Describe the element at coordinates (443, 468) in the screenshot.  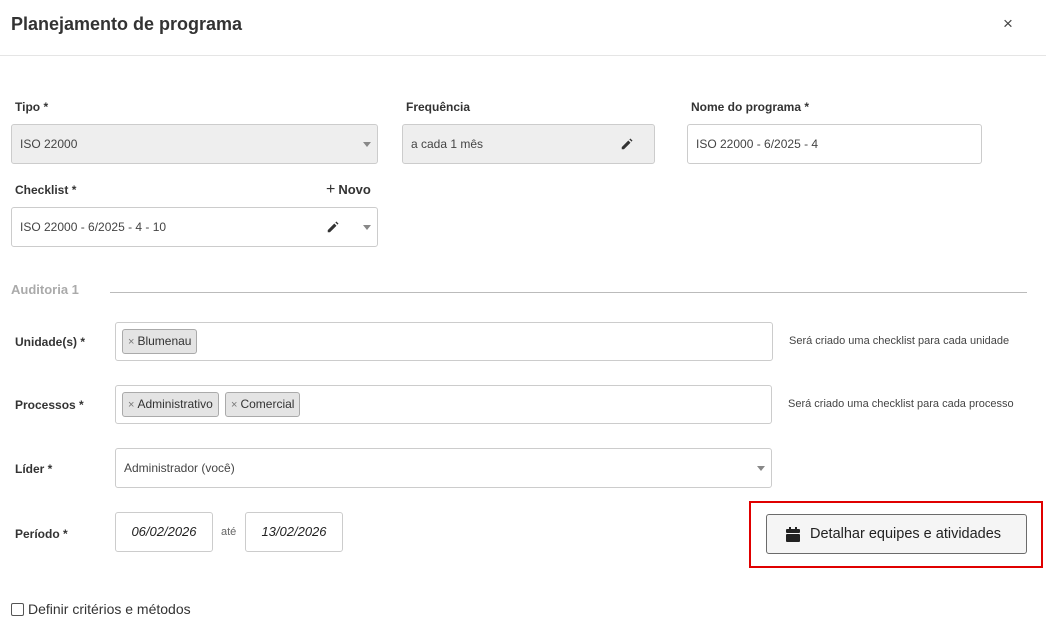
I see `lider-select: Administrador (você)` at that location.